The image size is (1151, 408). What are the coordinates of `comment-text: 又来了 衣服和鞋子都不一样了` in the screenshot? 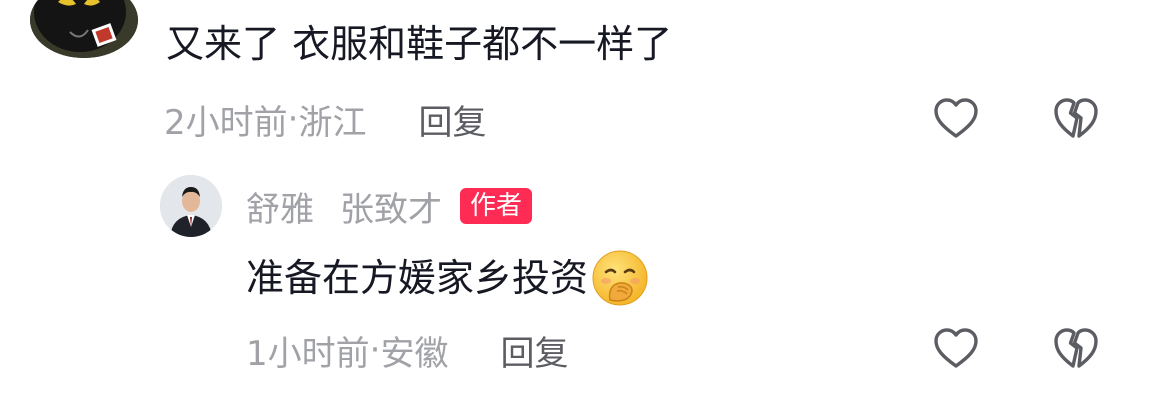 It's located at (419, 44).